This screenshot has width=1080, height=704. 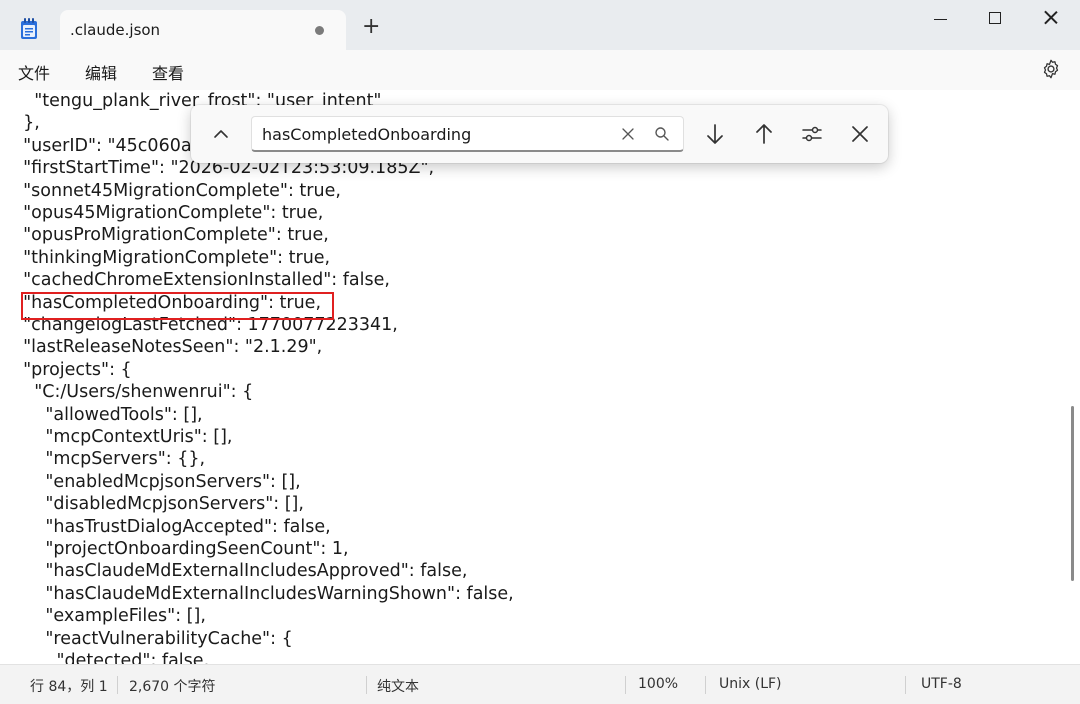 What do you see at coordinates (101, 72) in the screenshot?
I see `menu-edit: 编辑` at bounding box center [101, 72].